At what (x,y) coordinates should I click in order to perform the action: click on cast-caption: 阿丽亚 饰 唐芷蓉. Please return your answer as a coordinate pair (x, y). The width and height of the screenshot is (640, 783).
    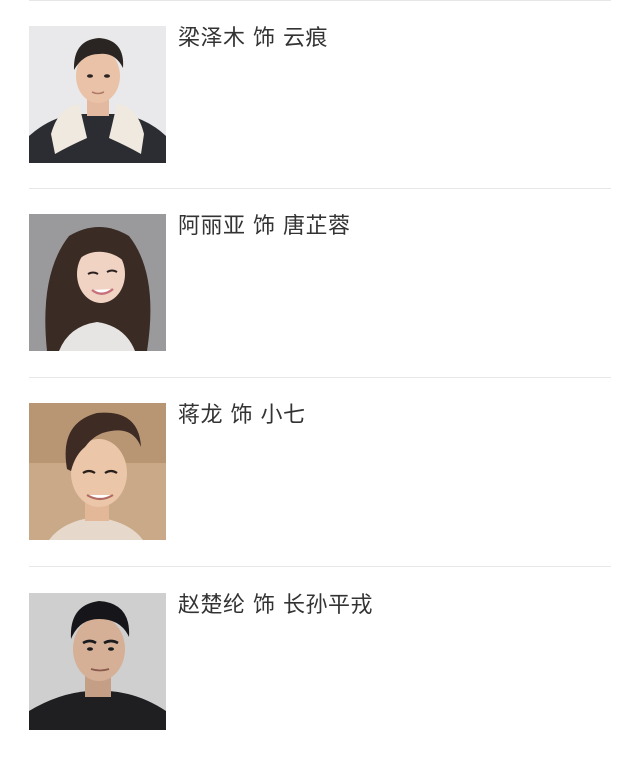
    Looking at the image, I should click on (264, 226).